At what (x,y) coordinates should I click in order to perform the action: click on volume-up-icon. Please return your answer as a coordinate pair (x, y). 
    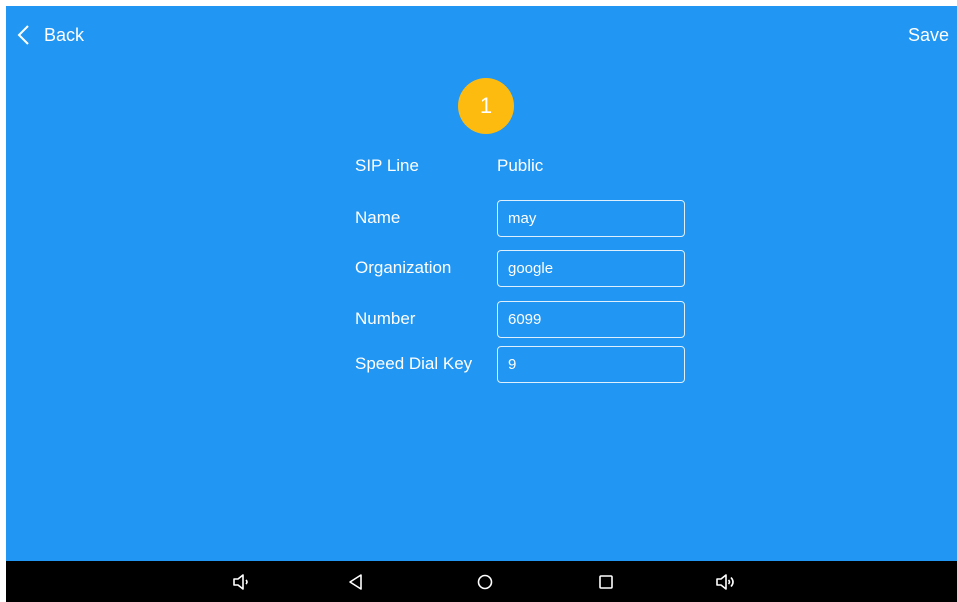
    Looking at the image, I should click on (725, 582).